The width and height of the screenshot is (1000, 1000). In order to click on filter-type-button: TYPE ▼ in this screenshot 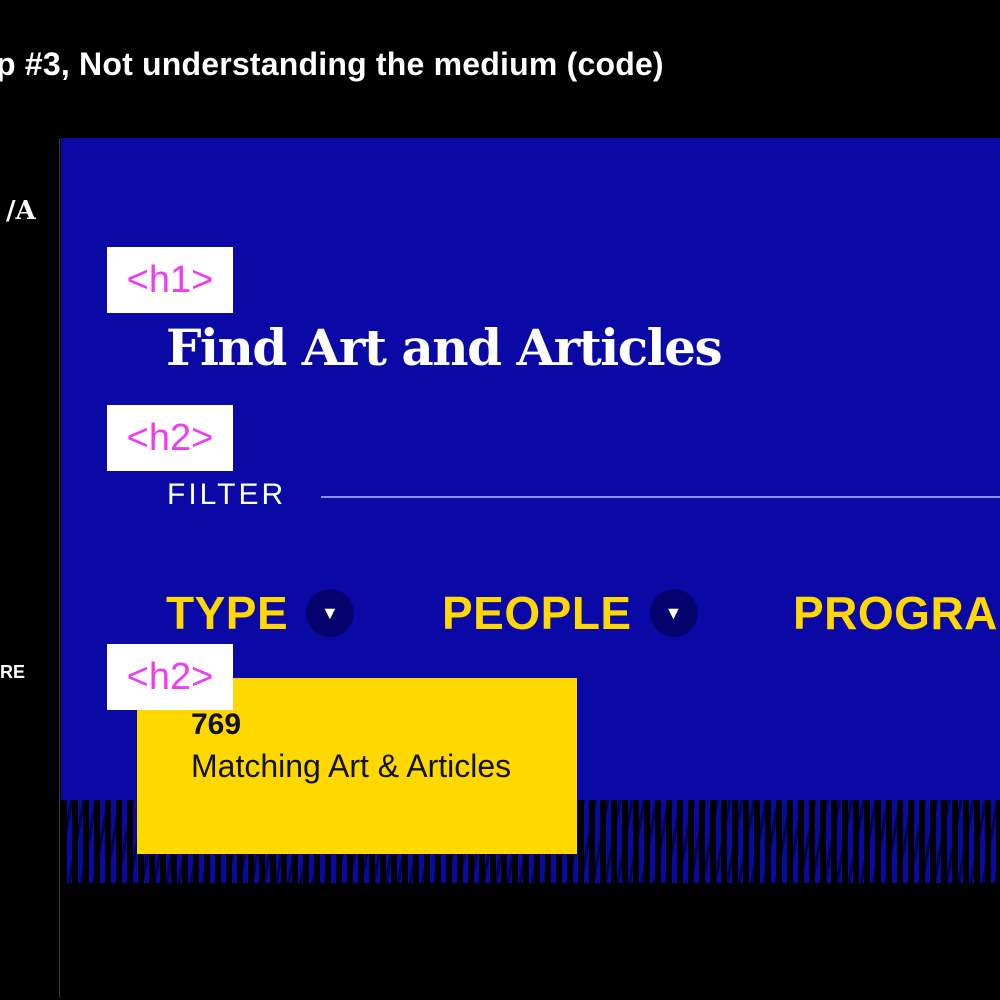, I will do `click(260, 613)`.